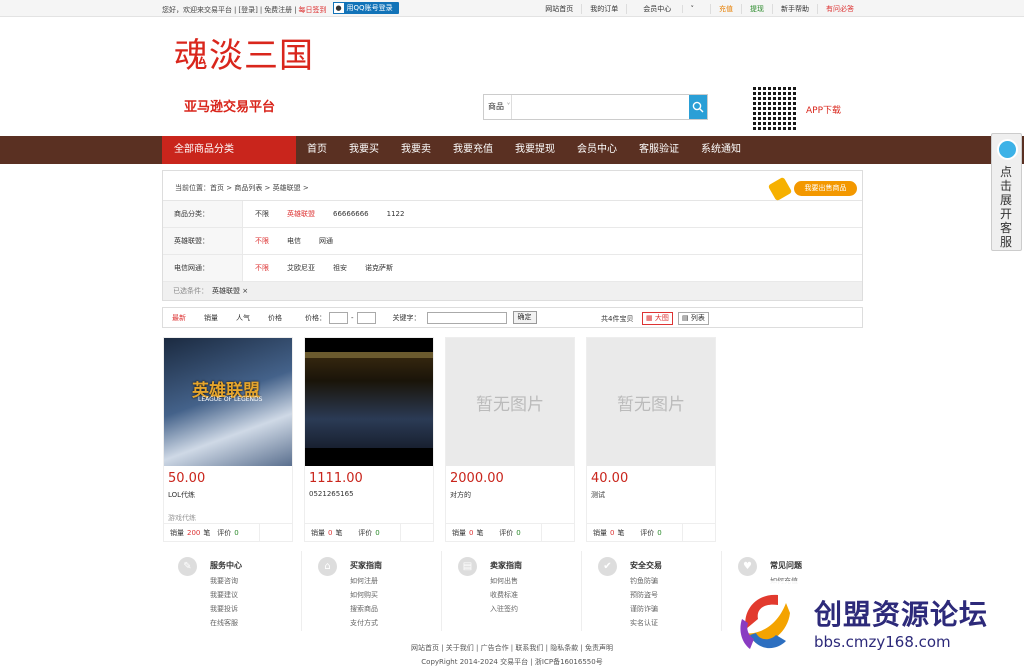 The image size is (1024, 669). Describe the element at coordinates (607, 566) in the screenshot. I see `wrench-icon: ✔` at that location.